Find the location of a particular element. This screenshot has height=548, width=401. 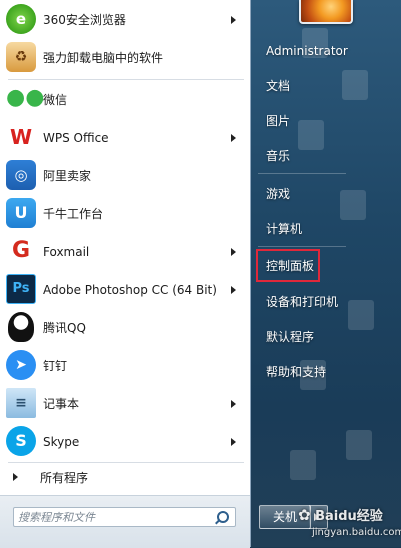

right-item-computer: 计算机 is located at coordinates (284, 229).